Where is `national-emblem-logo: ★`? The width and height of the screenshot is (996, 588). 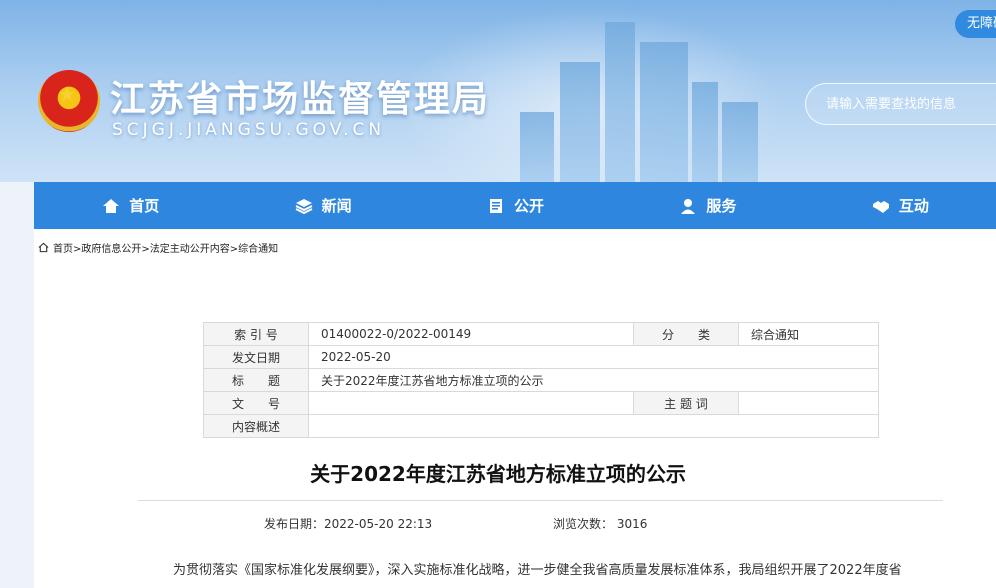 national-emblem-logo: ★ is located at coordinates (69, 101).